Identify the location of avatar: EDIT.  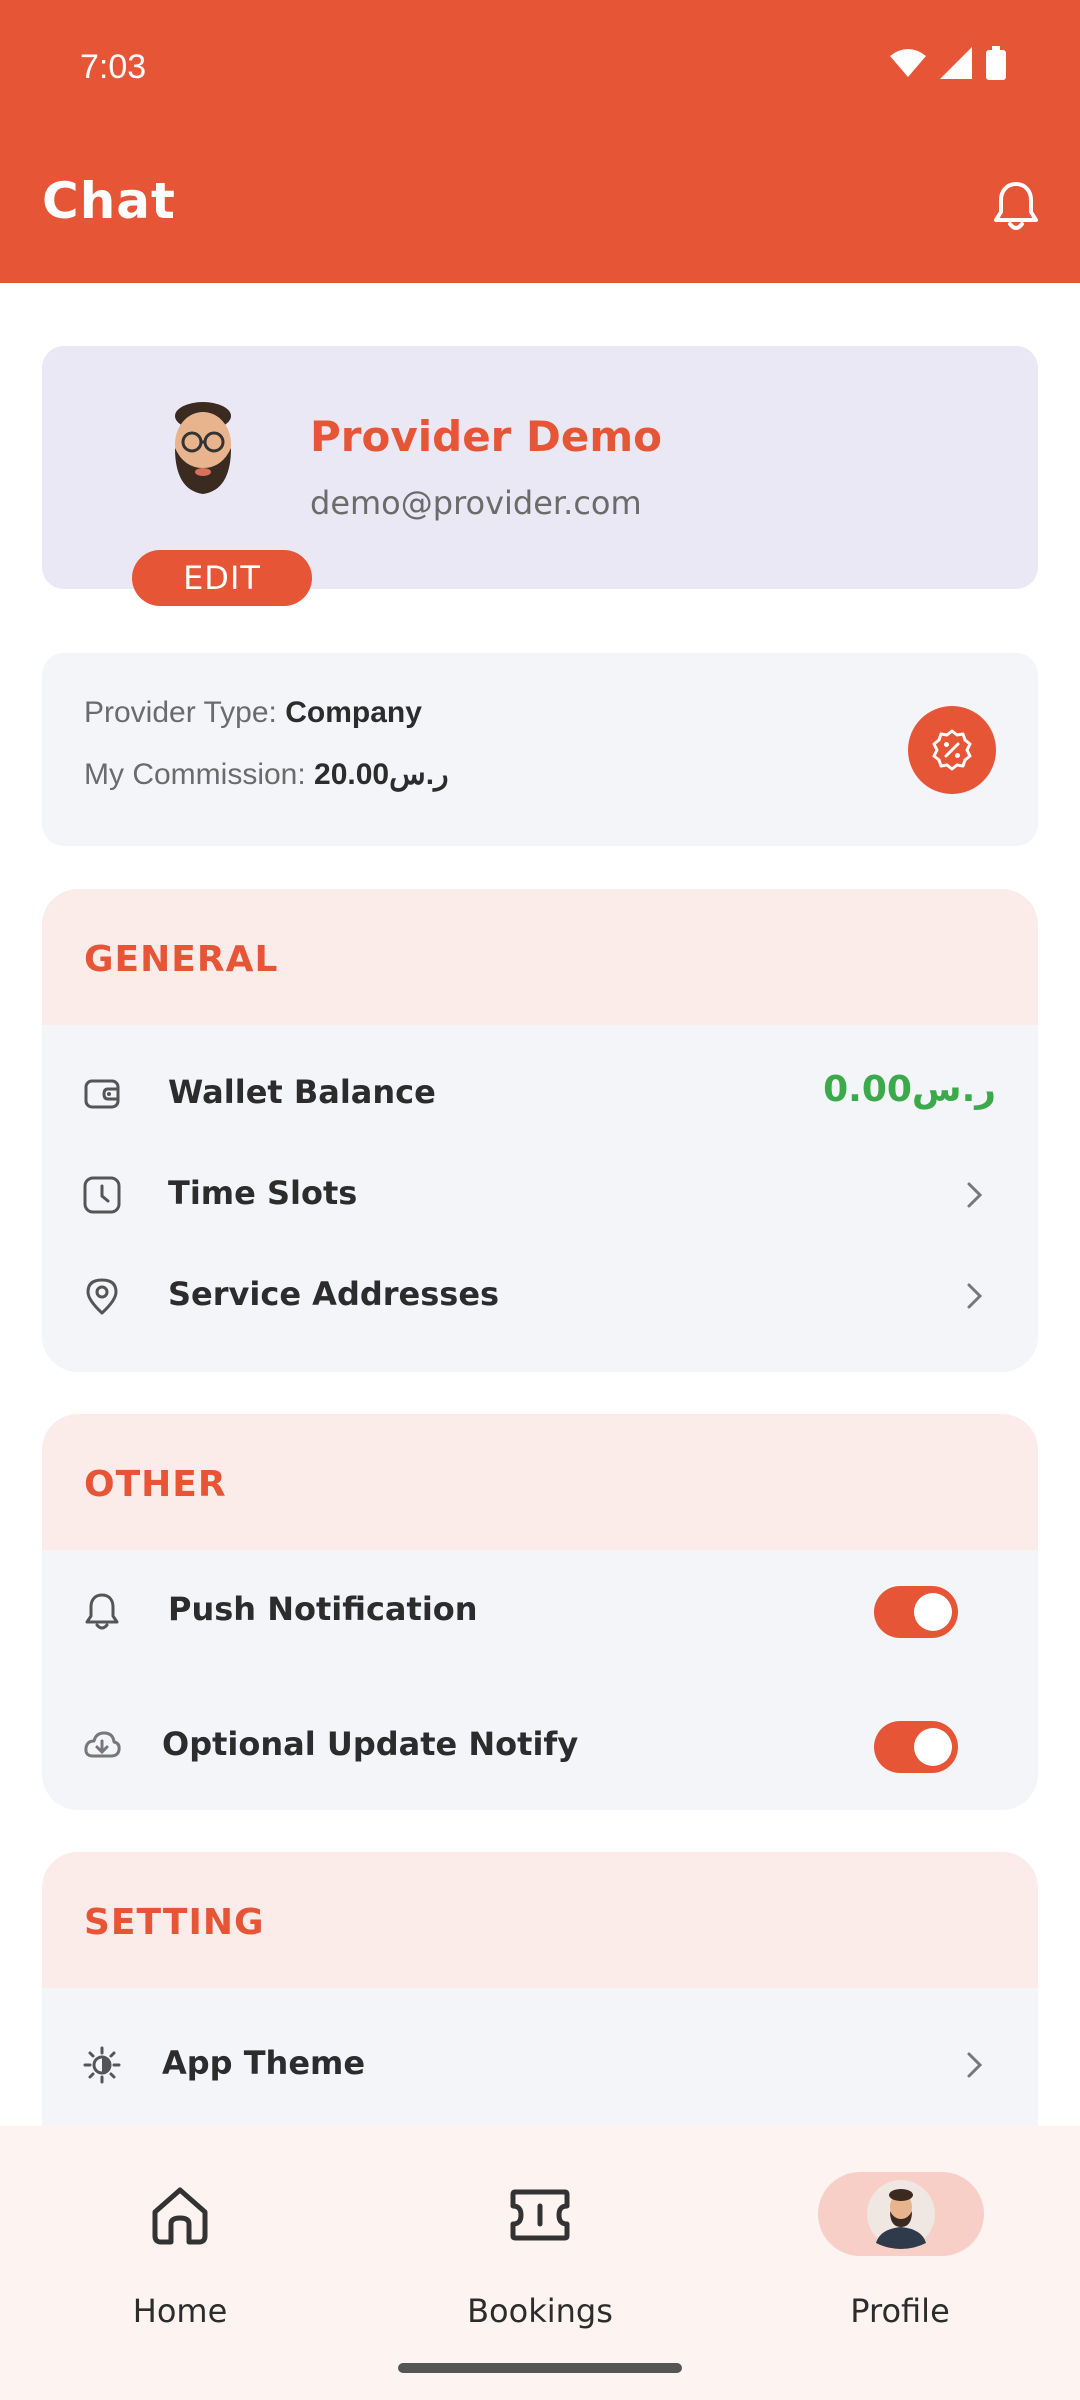
(217, 502).